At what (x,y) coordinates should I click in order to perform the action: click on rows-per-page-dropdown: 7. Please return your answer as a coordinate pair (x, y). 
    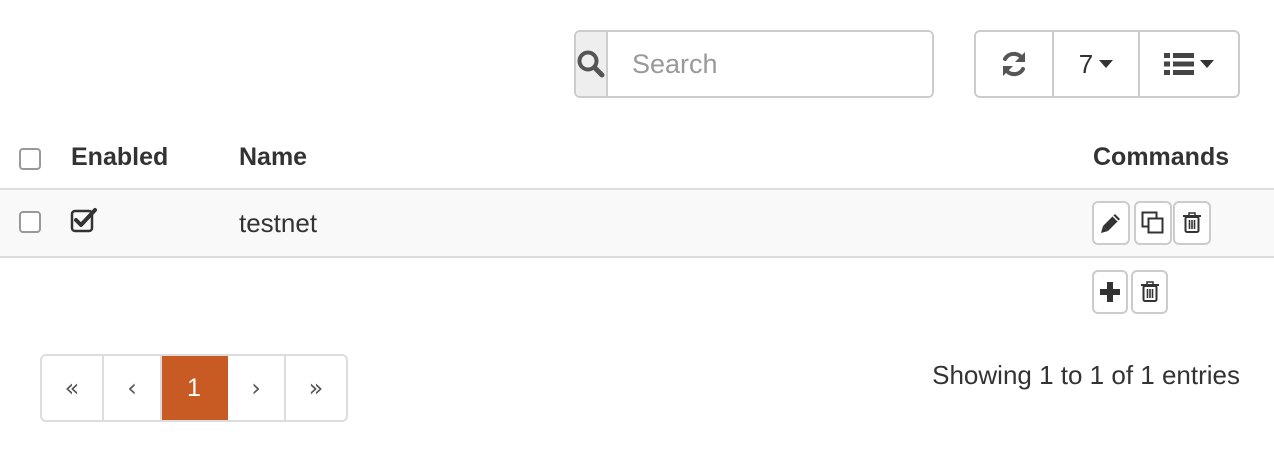
    Looking at the image, I should click on (1097, 64).